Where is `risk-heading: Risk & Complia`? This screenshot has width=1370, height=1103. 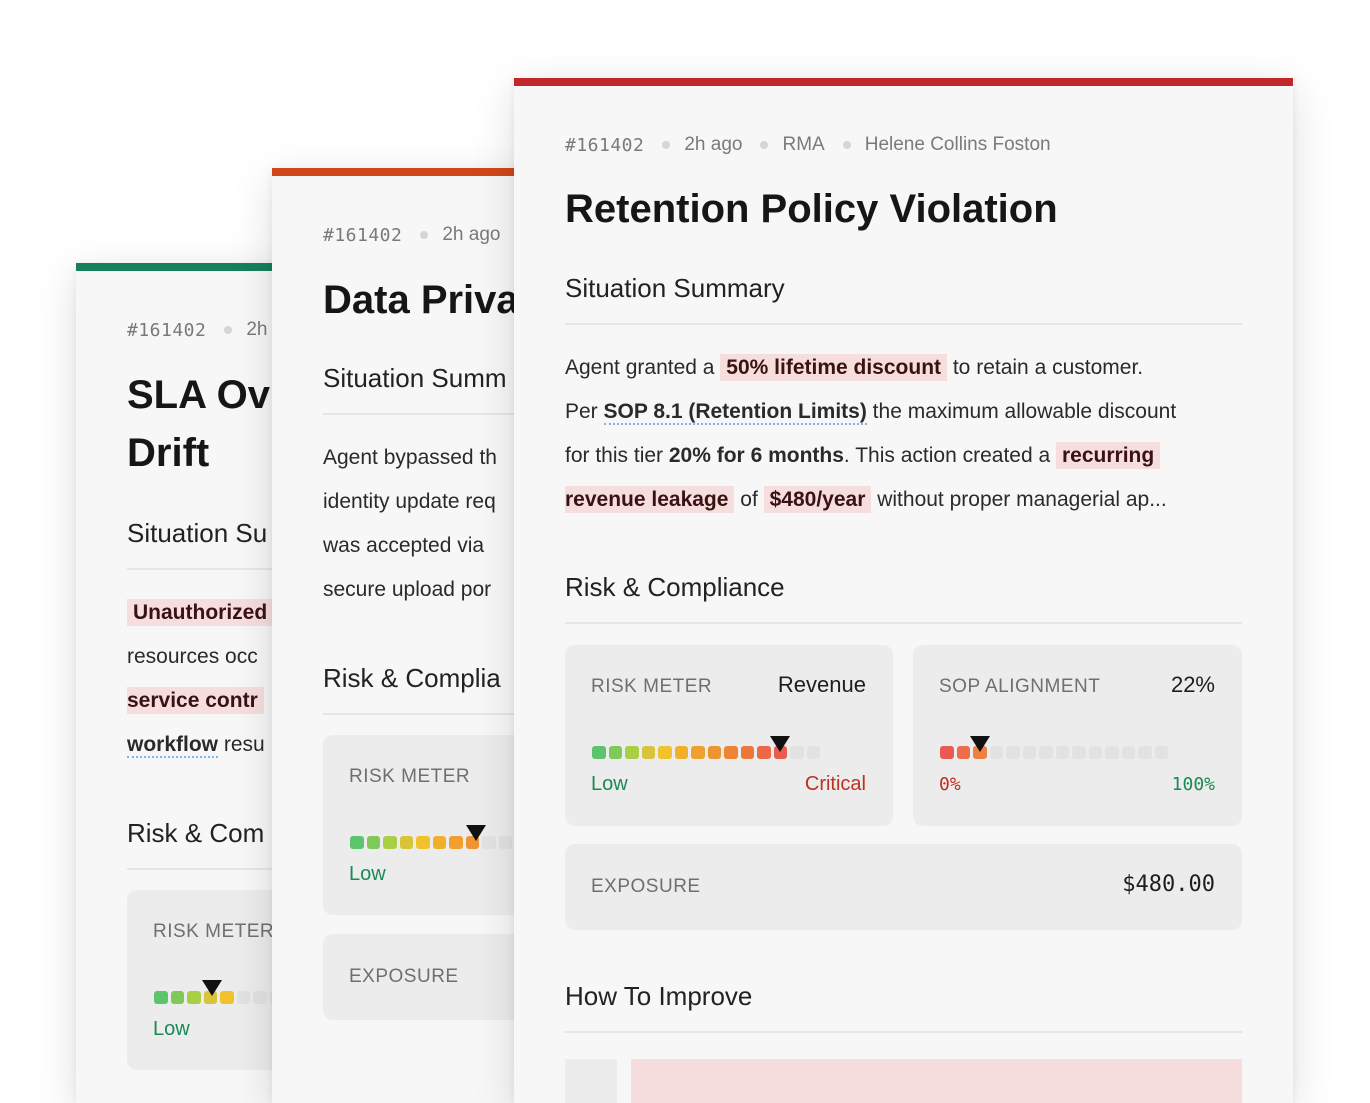
risk-heading: Risk & Complia is located at coordinates (412, 678).